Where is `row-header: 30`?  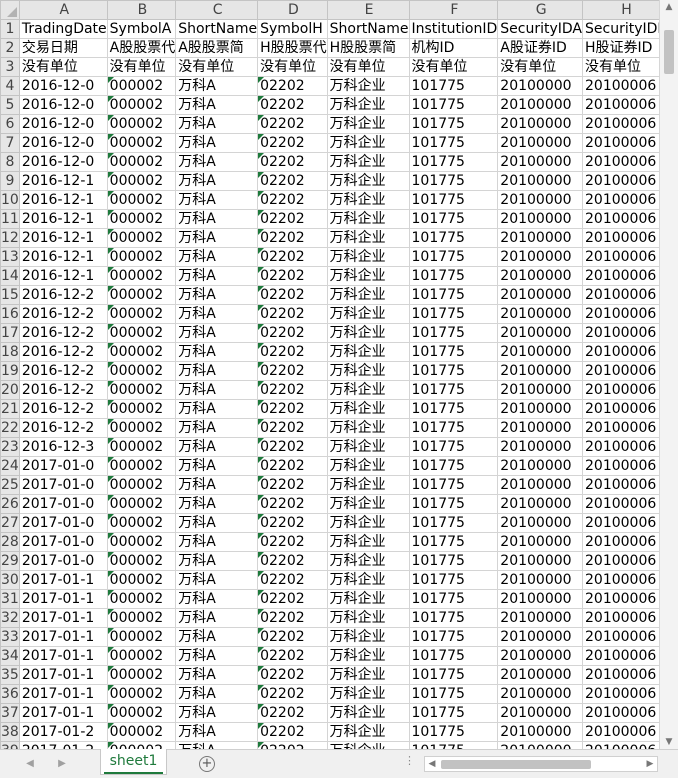
row-header: 30 is located at coordinates (10, 580).